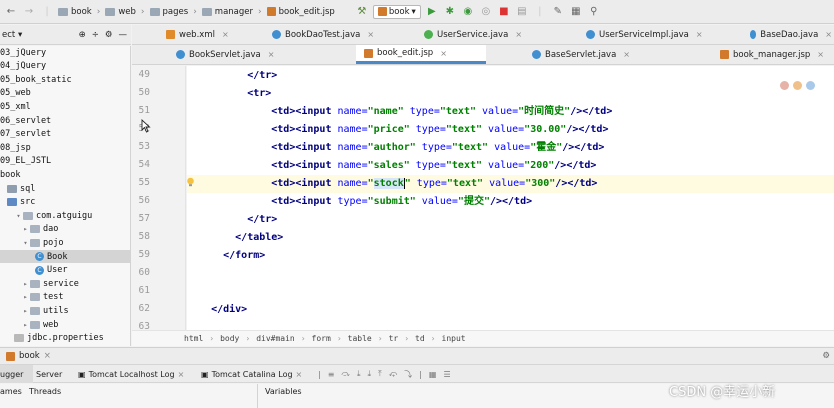  What do you see at coordinates (450, 11) in the screenshot?
I see `debug-icon: ✱` at bounding box center [450, 11].